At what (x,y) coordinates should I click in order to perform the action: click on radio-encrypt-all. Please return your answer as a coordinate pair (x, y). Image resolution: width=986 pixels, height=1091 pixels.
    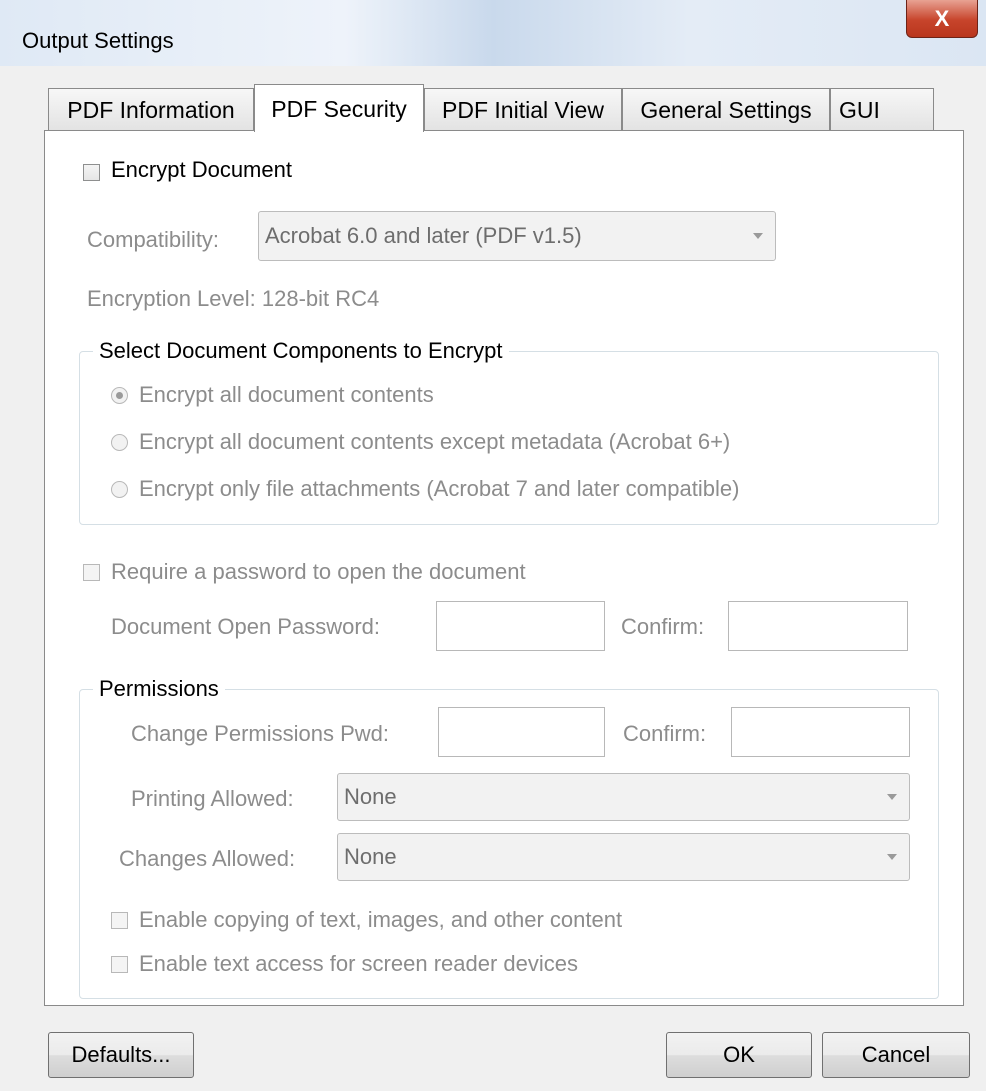
    Looking at the image, I should click on (119, 395).